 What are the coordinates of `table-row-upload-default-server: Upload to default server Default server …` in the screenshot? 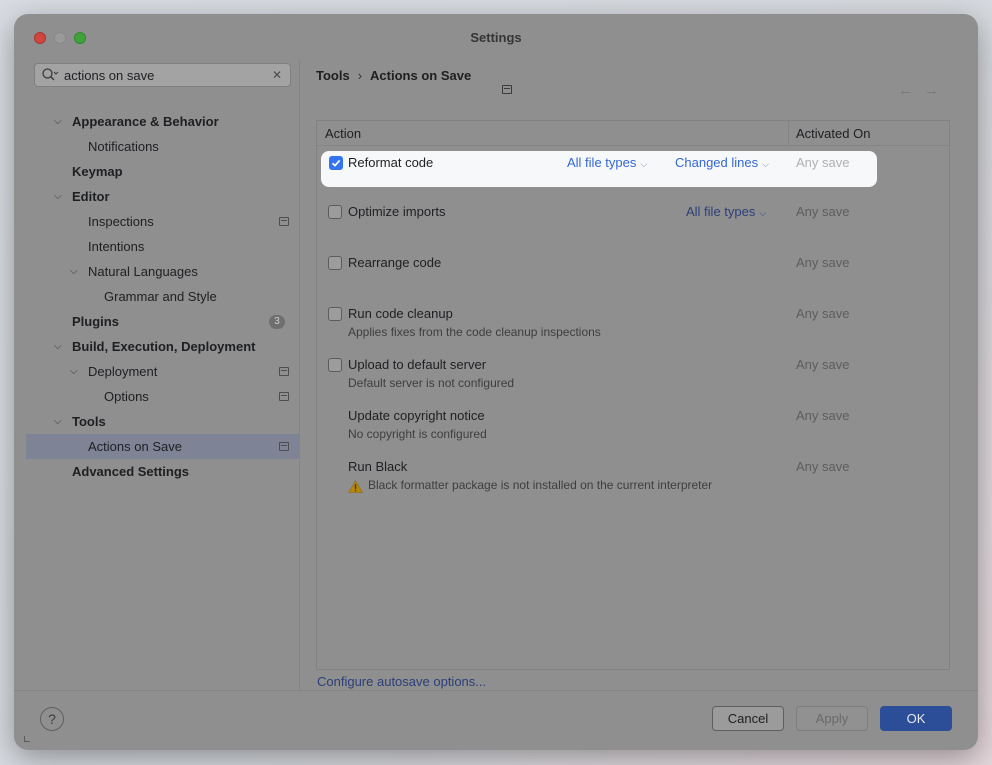 It's located at (633, 374).